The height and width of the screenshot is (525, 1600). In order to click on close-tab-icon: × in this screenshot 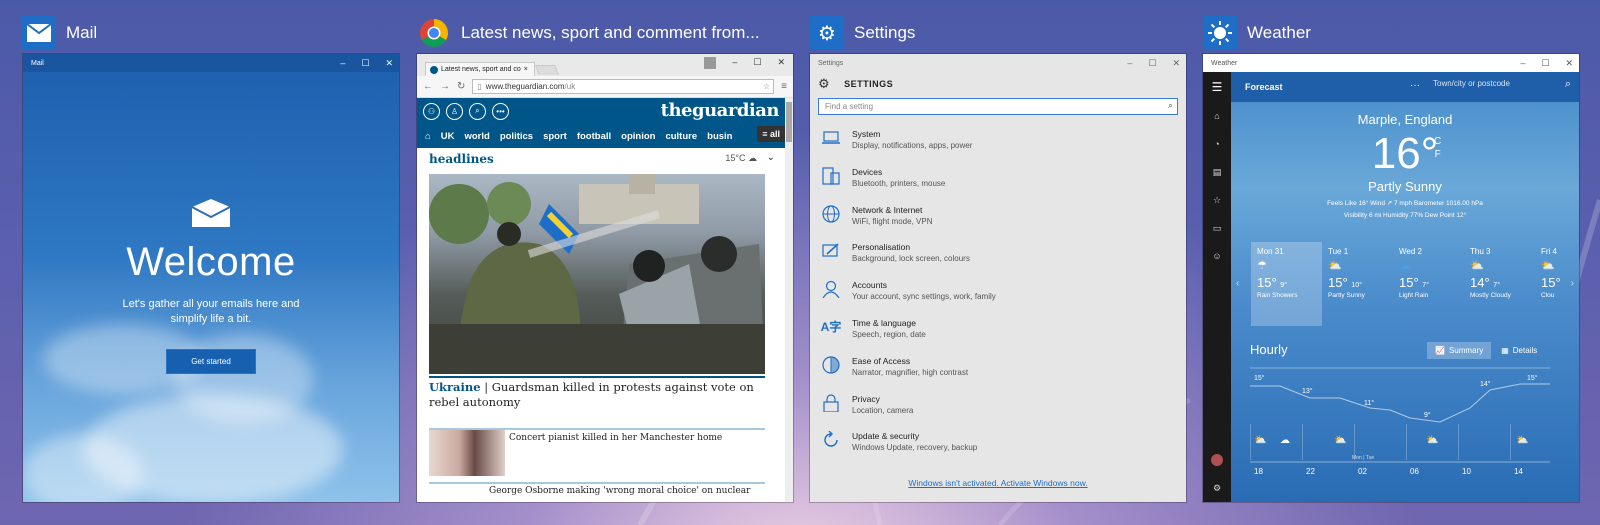, I will do `click(526, 69)`.